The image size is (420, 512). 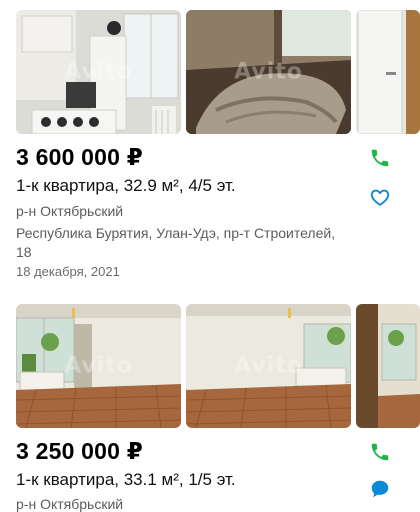 I want to click on listing-title: 1-к квартира, 33.1 м², 1/5 эт., so click(x=126, y=480).